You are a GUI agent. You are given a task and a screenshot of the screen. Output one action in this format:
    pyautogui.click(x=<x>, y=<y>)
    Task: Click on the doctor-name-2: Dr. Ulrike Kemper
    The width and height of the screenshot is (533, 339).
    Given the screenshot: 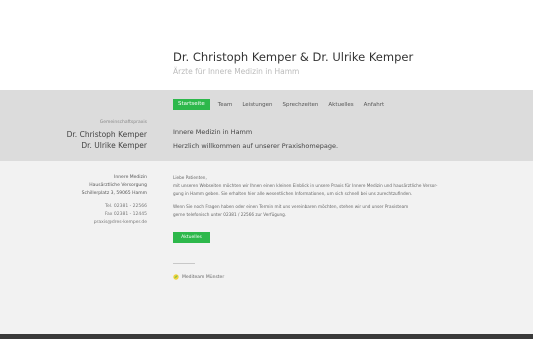 What is the action you would take?
    pyautogui.click(x=114, y=145)
    